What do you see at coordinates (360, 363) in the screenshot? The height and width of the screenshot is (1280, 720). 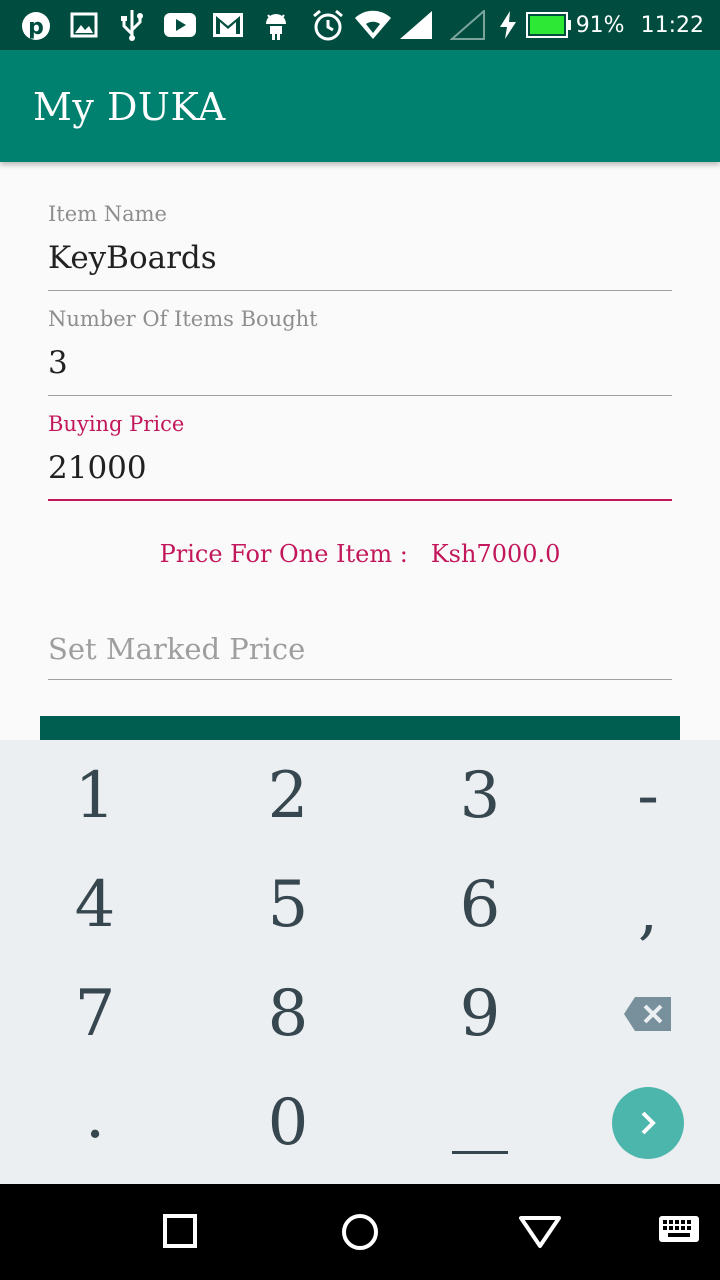 I see `items-bought-input: 3` at bounding box center [360, 363].